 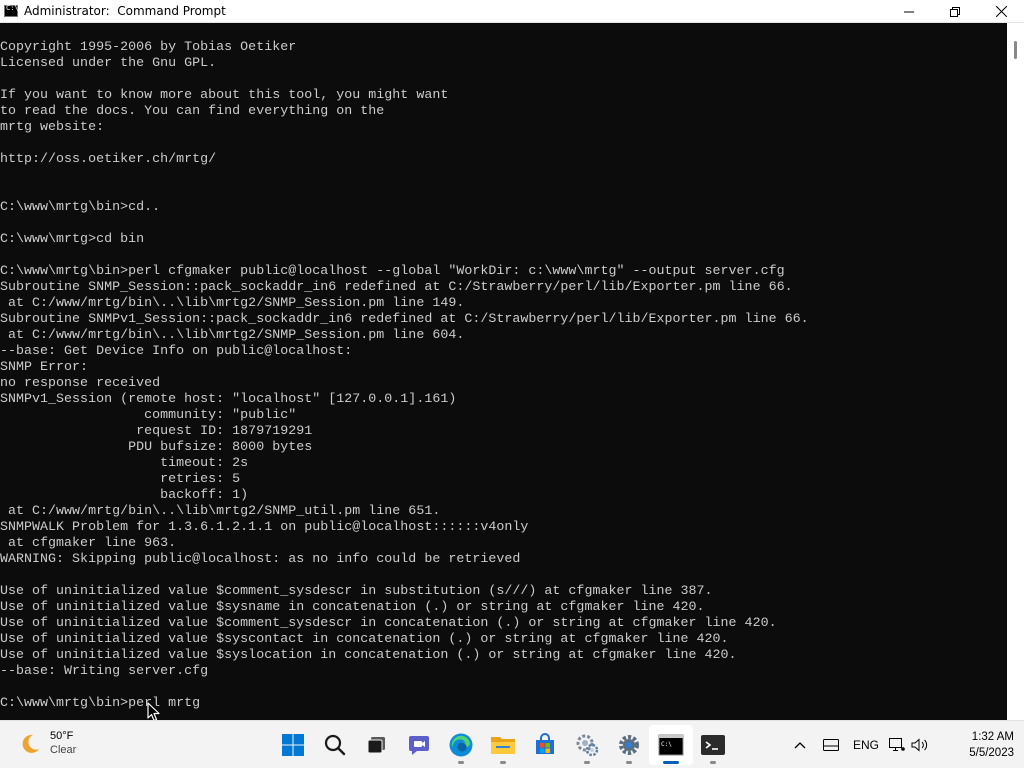 I want to click on command-prompt-icon: C:\, so click(x=671, y=745).